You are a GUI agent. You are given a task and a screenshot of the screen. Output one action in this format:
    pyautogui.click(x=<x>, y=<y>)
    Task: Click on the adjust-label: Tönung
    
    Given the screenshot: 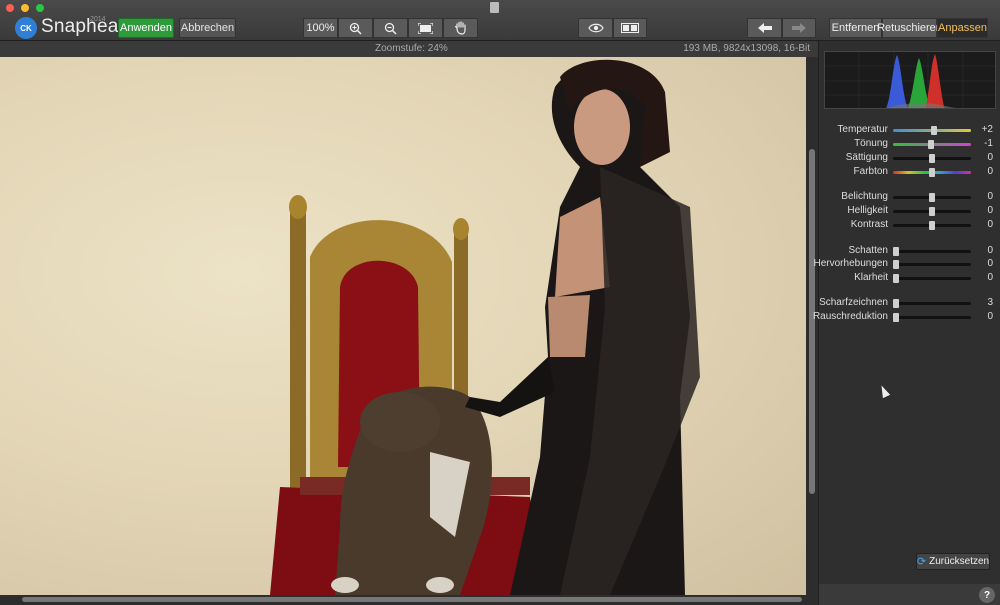 What is the action you would take?
    pyautogui.click(x=871, y=143)
    